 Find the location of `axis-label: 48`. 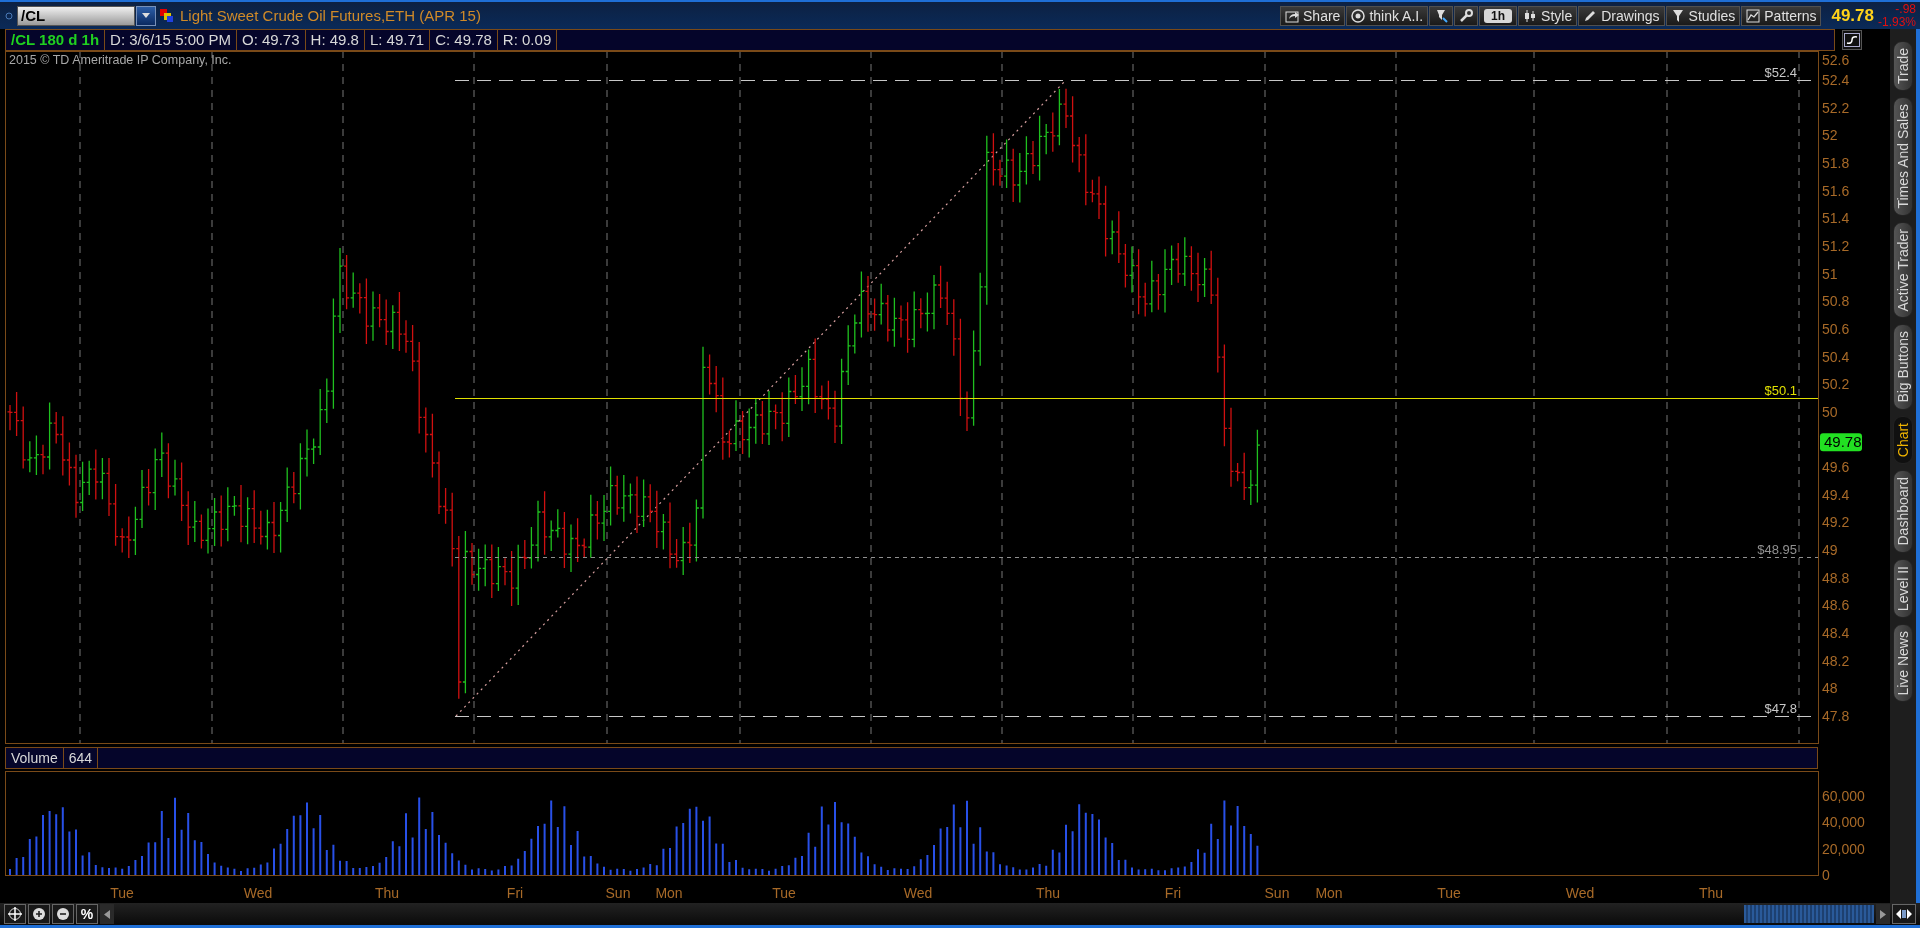

axis-label: 48 is located at coordinates (1830, 688).